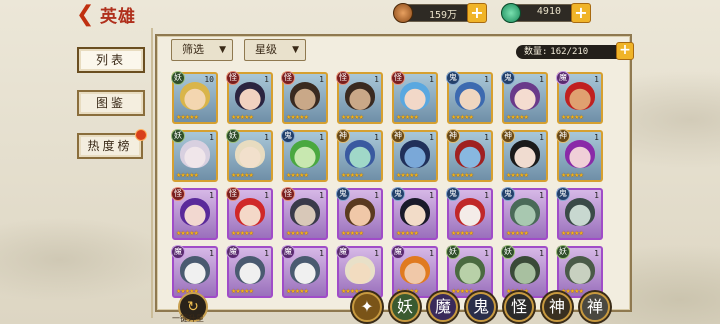 This screenshot has width=720, height=324. Describe the element at coordinates (625, 51) in the screenshot. I see `expand-capacity-button: +` at that location.